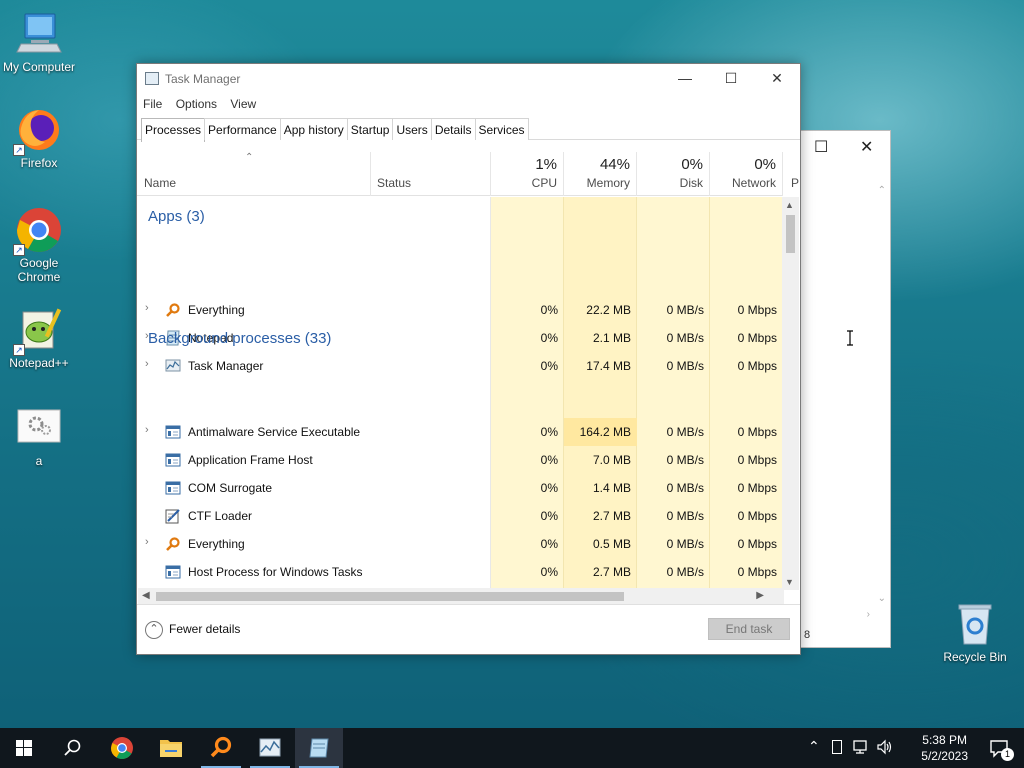 Image resolution: width=1024 pixels, height=768 pixels. Describe the element at coordinates (220, 516) in the screenshot. I see `process-name: CTF Loader` at that location.